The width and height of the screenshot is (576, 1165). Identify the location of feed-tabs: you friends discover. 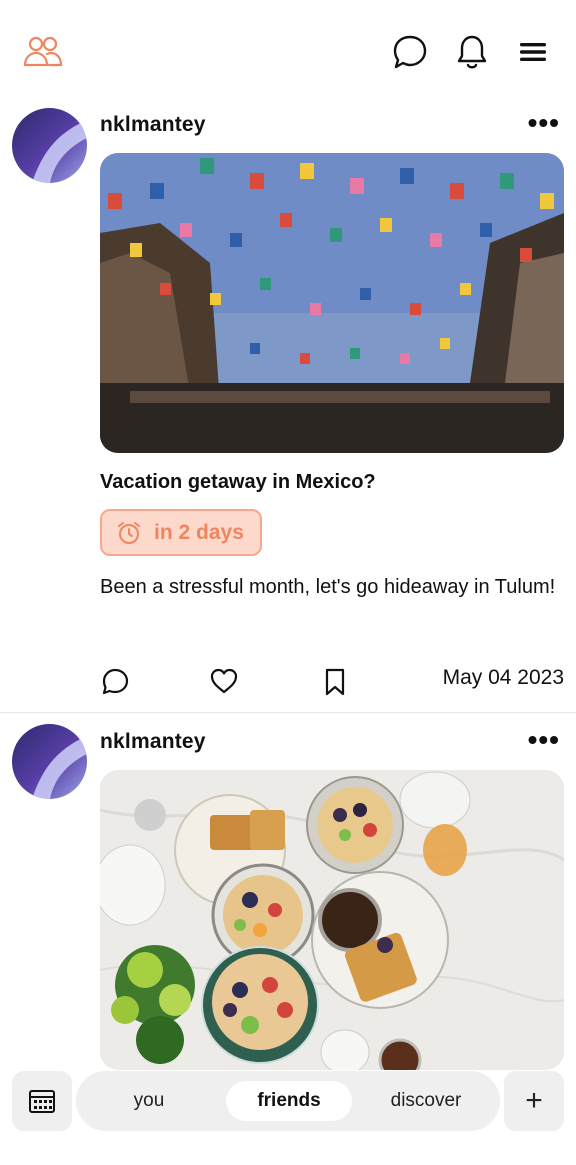
(288, 1101).